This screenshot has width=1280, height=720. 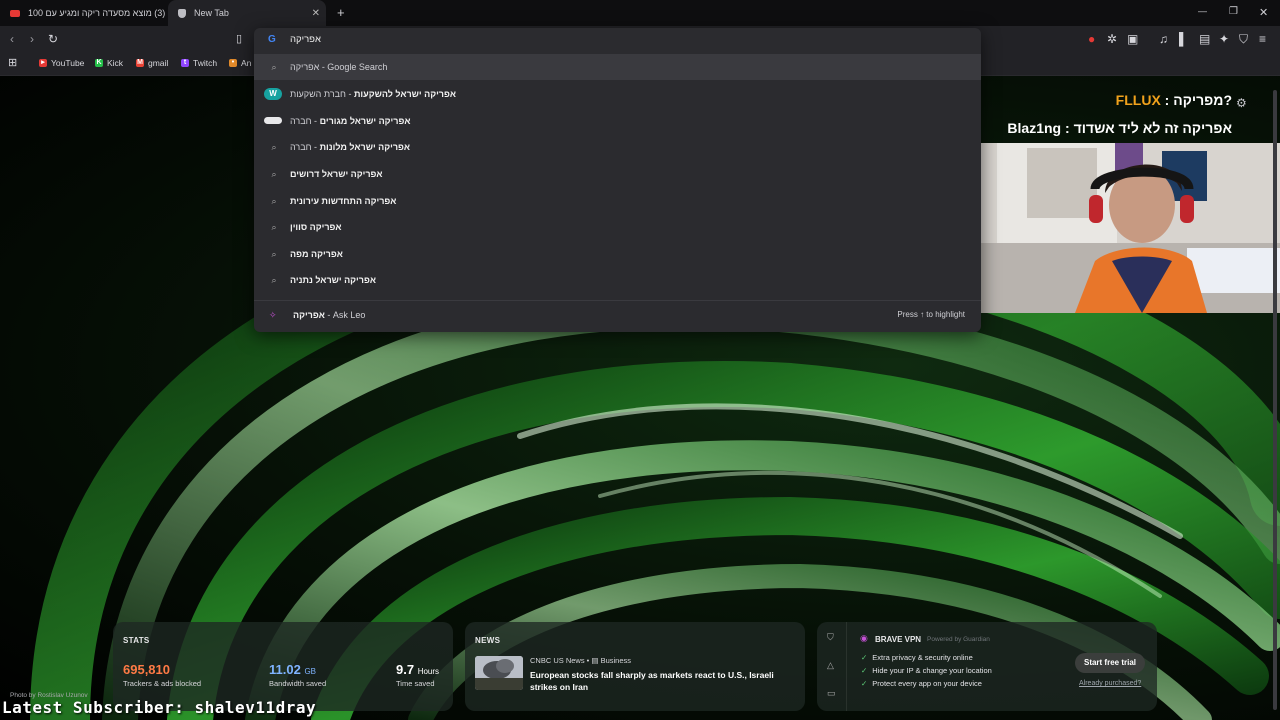 What do you see at coordinates (1275, 400) in the screenshot?
I see `scrollbar` at bounding box center [1275, 400].